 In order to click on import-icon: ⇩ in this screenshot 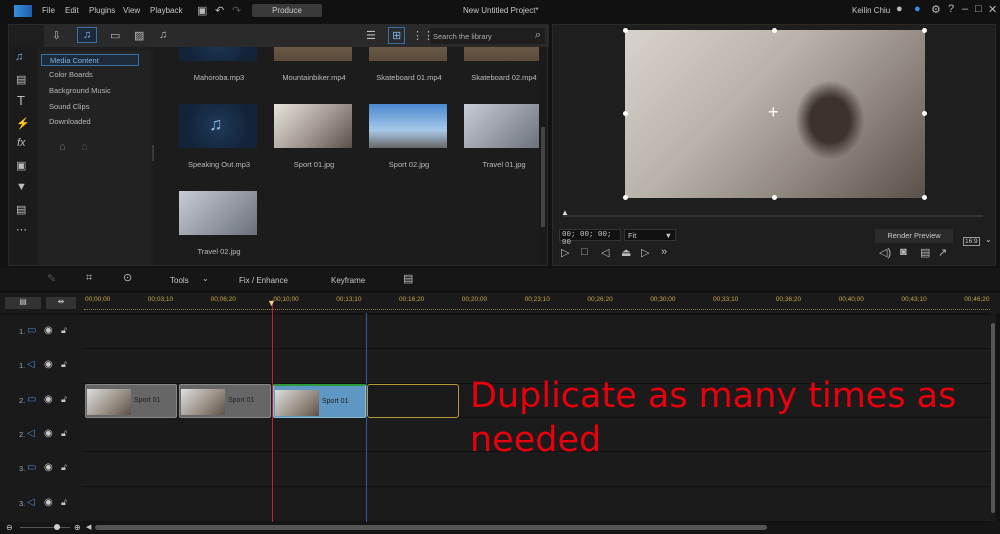, I will do `click(56, 35)`.